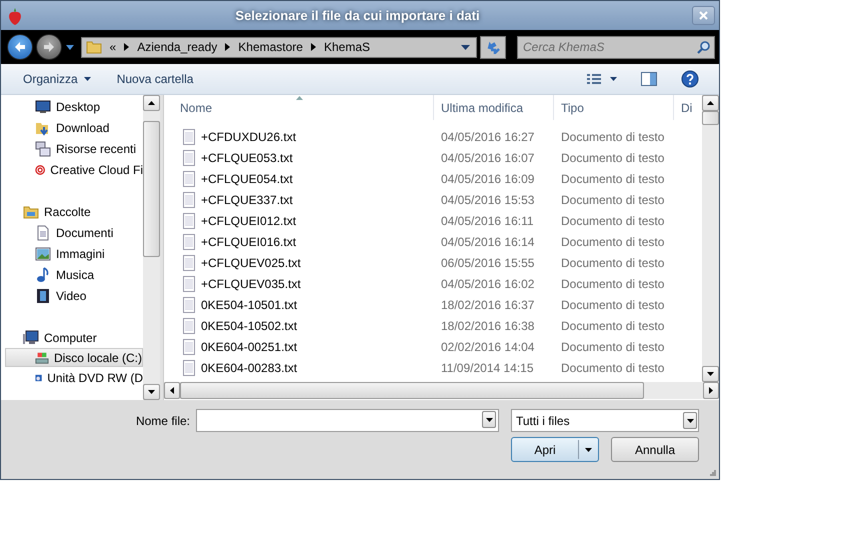 The height and width of the screenshot is (540, 864). What do you see at coordinates (72, 169) in the screenshot?
I see `sidebar-item: Creative Cloud Fi` at bounding box center [72, 169].